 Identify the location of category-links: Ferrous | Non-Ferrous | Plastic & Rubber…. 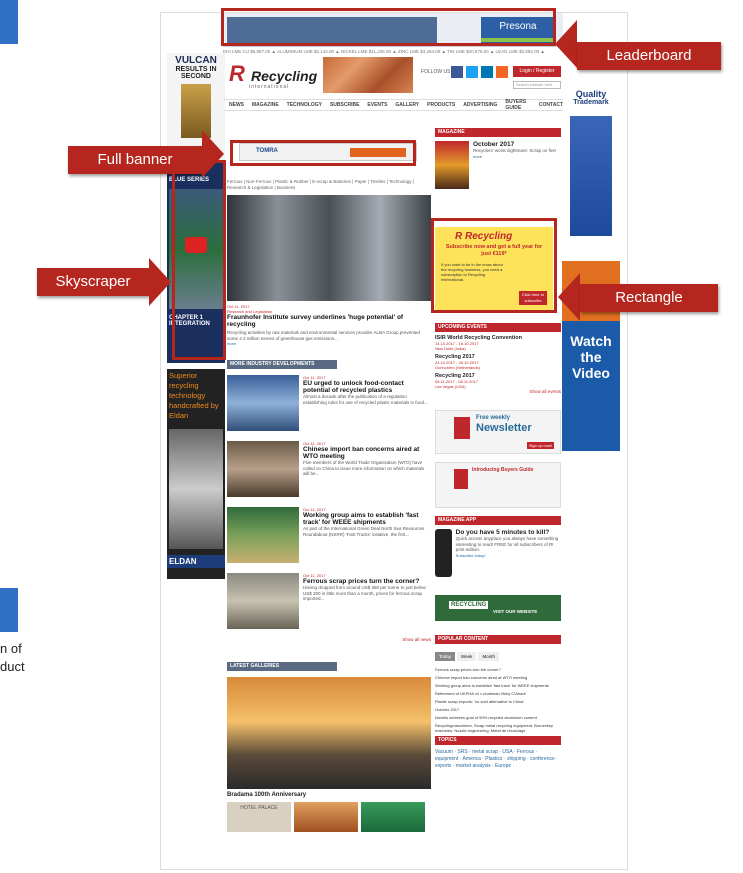
(329, 185).